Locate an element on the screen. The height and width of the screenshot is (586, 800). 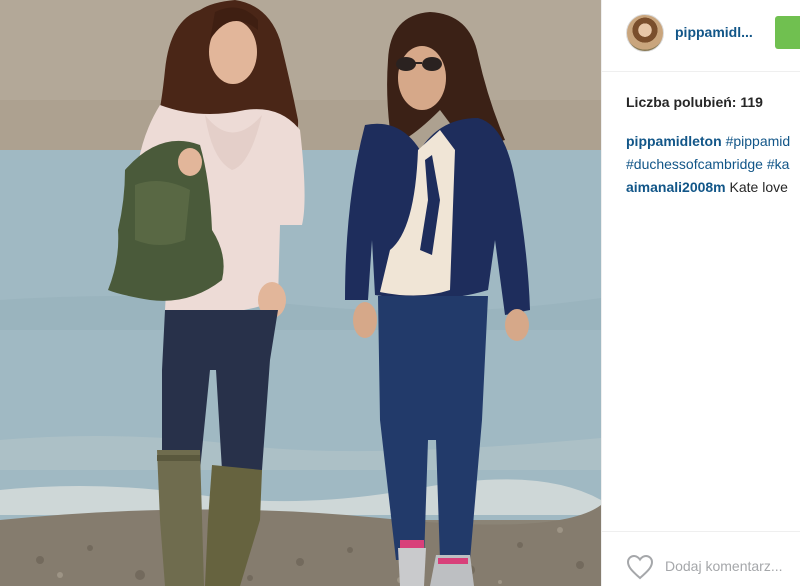
comment-input is located at coordinates (732, 566).